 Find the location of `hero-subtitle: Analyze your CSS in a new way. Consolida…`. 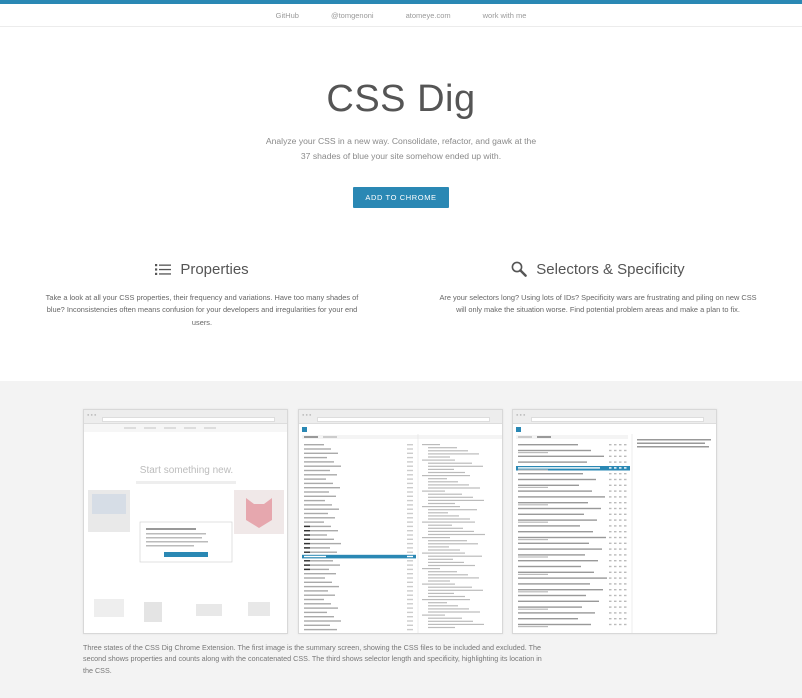

hero-subtitle: Analyze your CSS in a new way. Consolida… is located at coordinates (401, 148).